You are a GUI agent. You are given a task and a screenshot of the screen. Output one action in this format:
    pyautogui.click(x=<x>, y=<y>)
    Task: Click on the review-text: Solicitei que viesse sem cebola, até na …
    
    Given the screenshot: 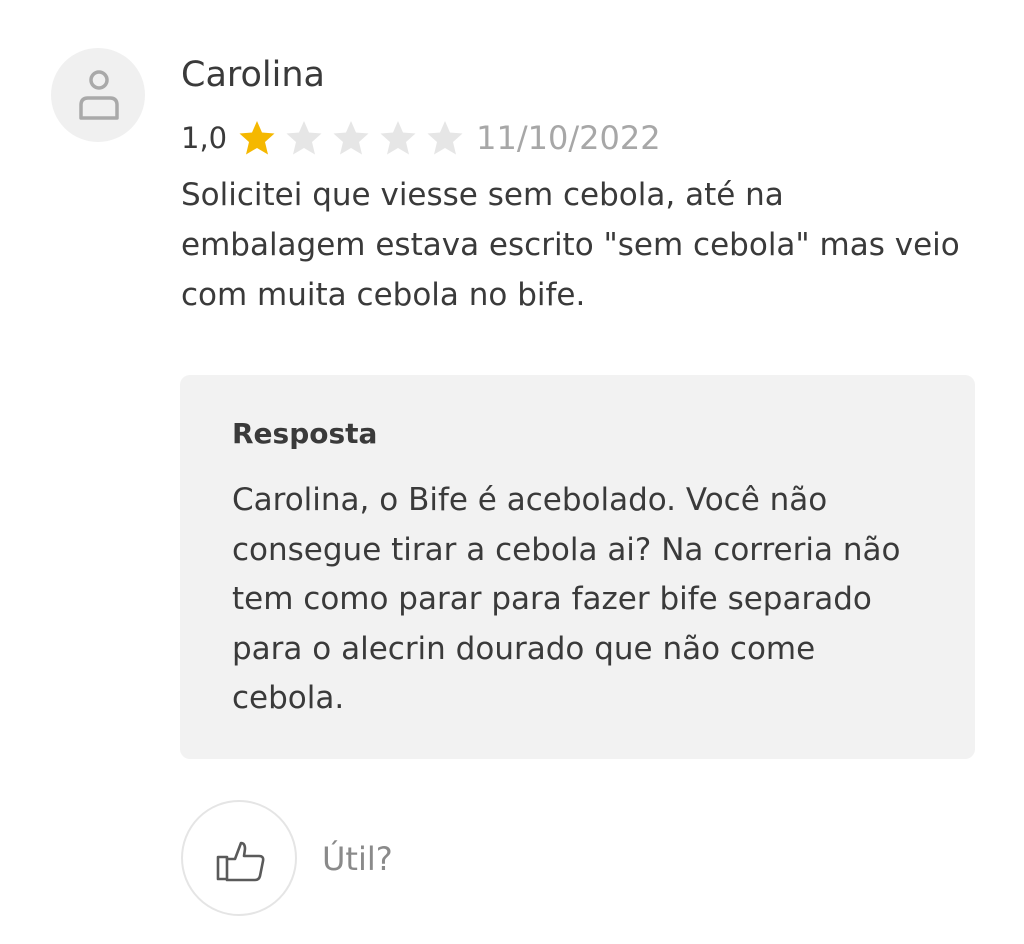 What is the action you would take?
    pyautogui.click(x=570, y=245)
    